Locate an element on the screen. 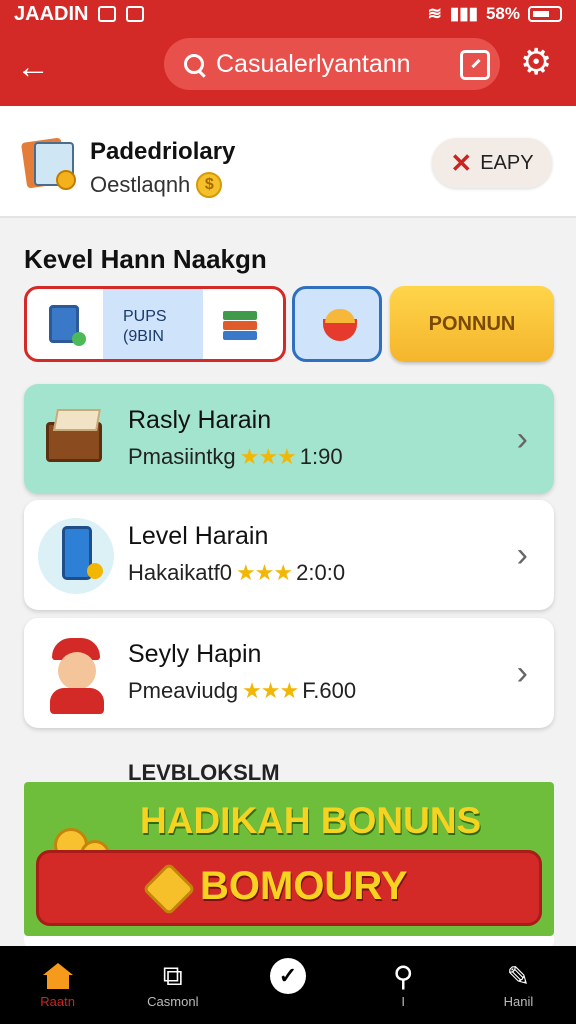  tag-icon: ✎ is located at coordinates (518, 976).